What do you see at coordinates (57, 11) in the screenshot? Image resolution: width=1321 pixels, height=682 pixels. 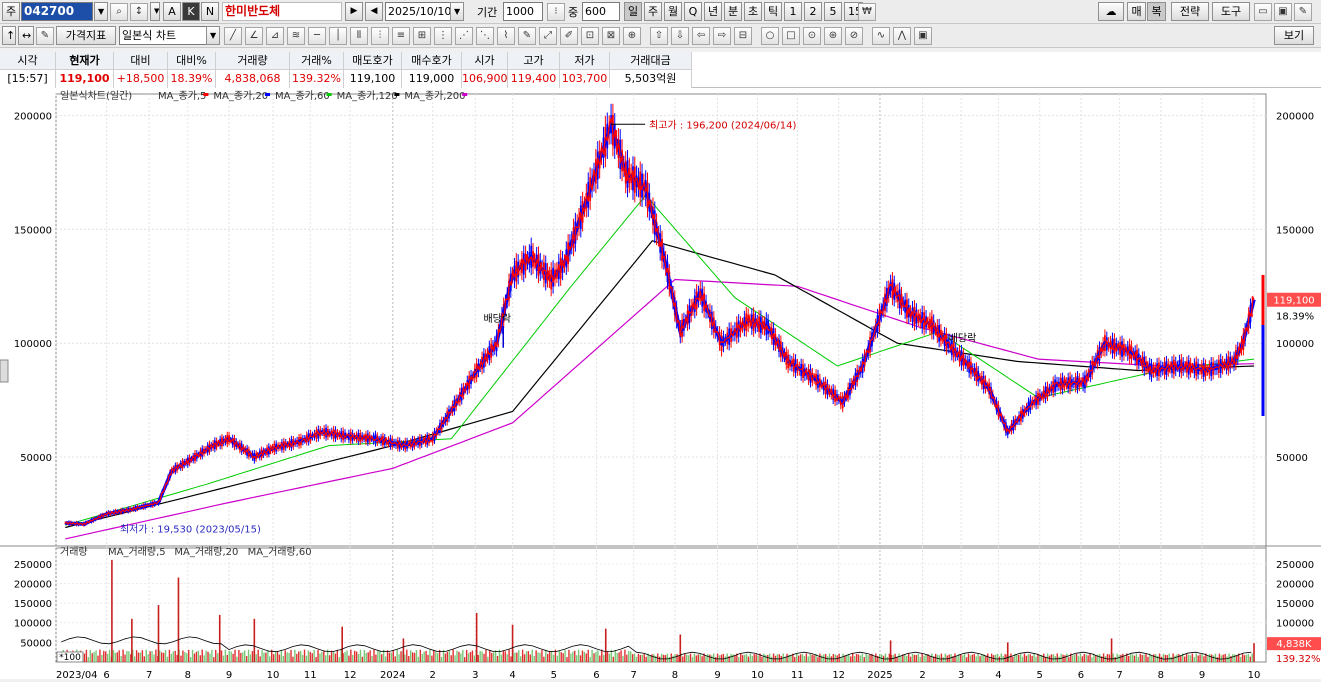 I see `stock-code-input: 042700` at bounding box center [57, 11].